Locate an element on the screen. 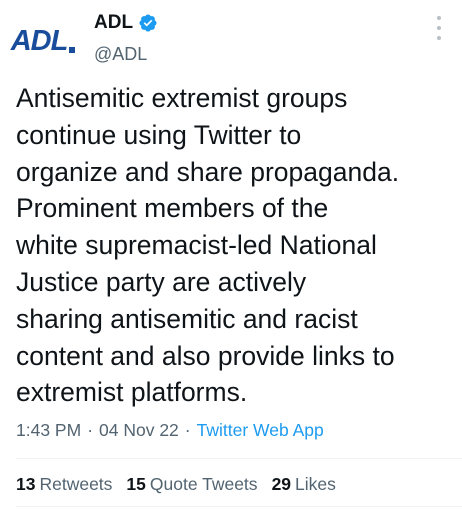  verified-badge-icon is located at coordinates (148, 23).